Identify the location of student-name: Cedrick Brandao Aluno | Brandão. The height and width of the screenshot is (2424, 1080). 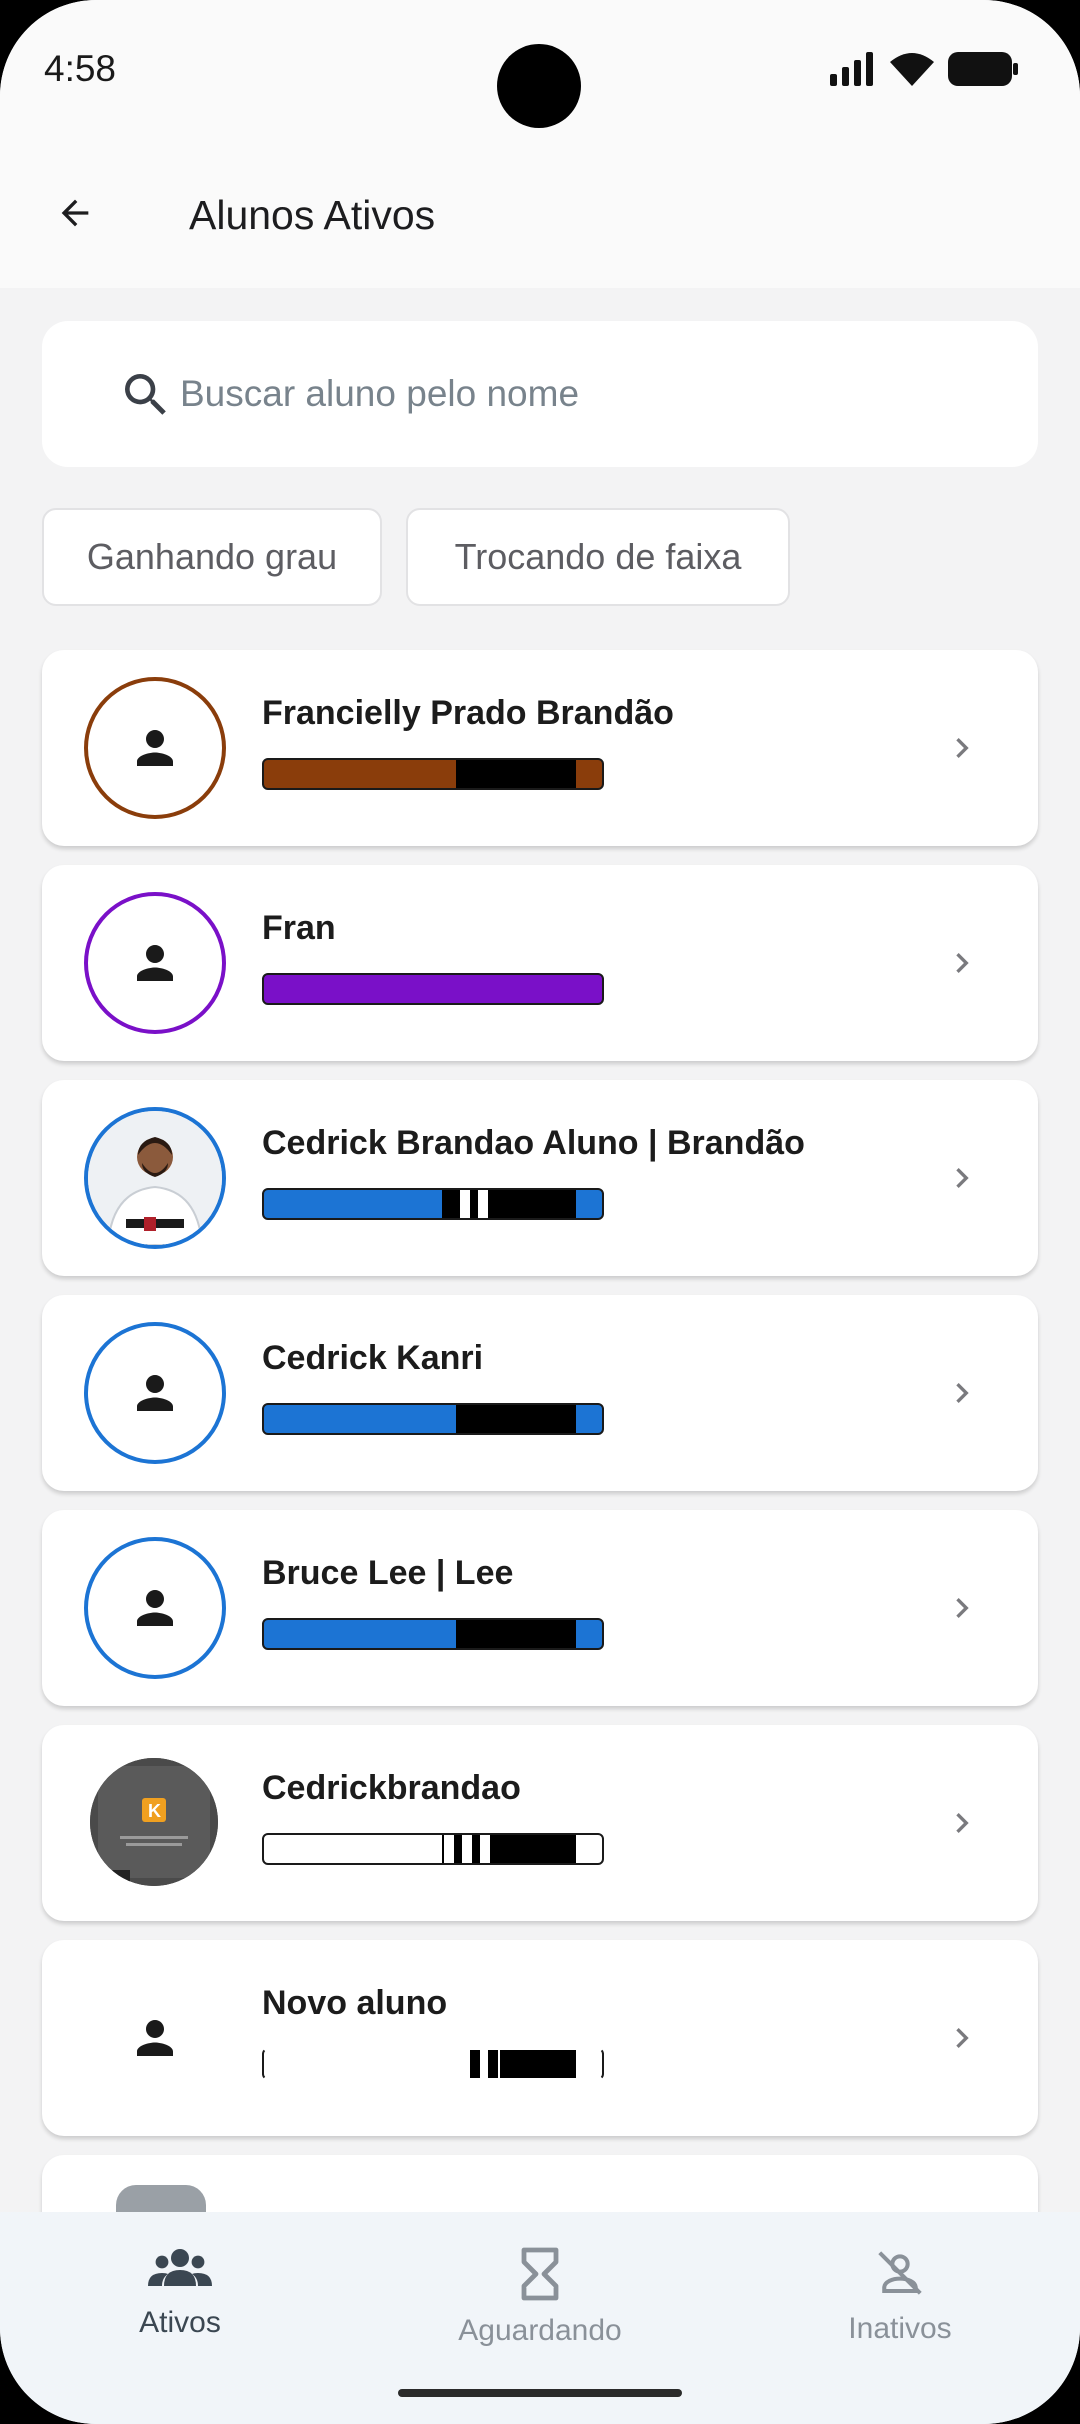
(533, 1143).